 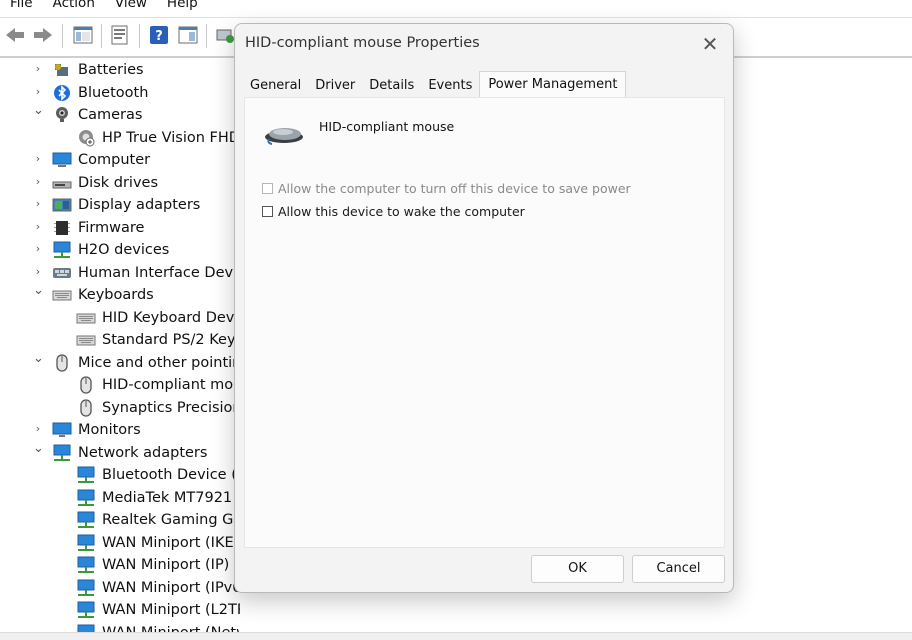 I want to click on battery-icon, so click(x=62, y=70).